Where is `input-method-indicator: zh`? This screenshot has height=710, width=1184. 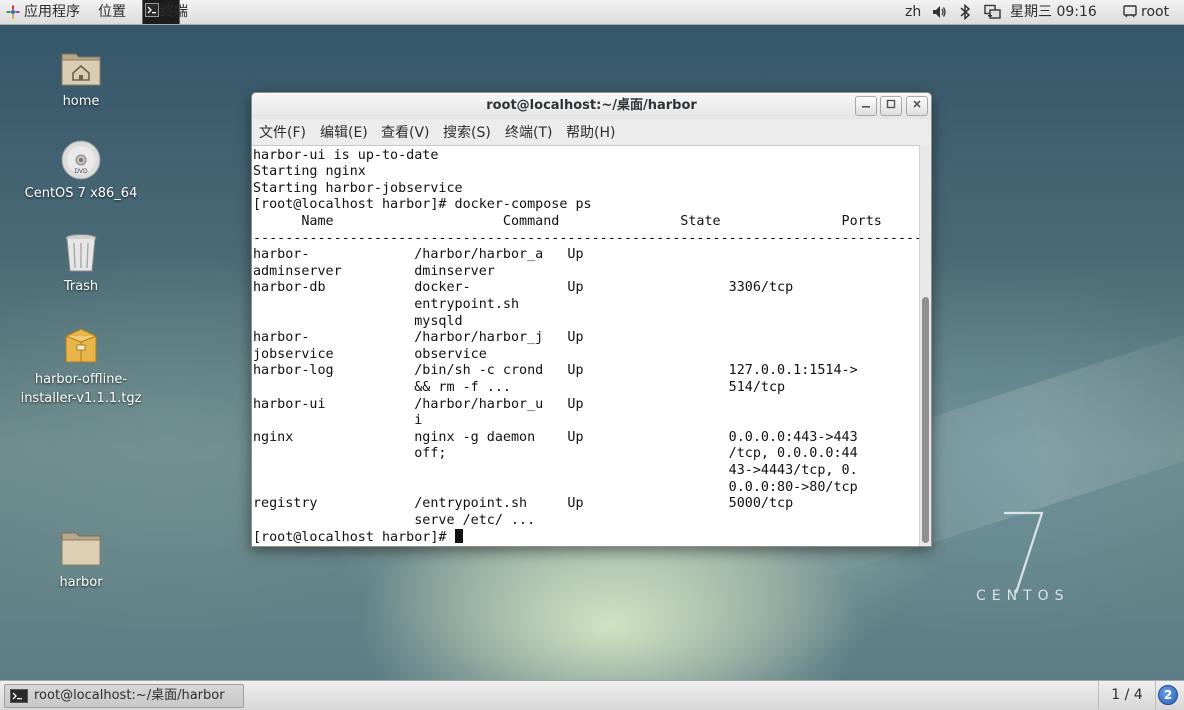 input-method-indicator: zh is located at coordinates (913, 12).